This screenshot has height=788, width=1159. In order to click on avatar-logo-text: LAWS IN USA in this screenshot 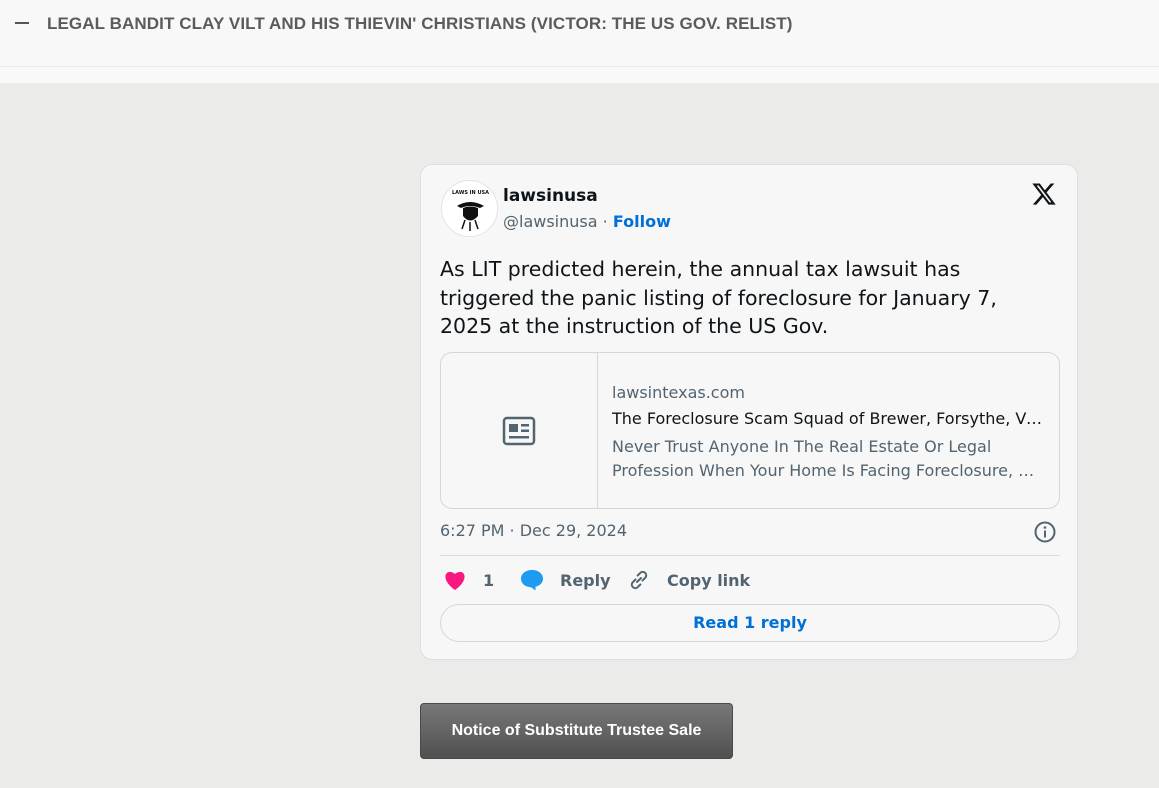, I will do `click(470, 193)`.